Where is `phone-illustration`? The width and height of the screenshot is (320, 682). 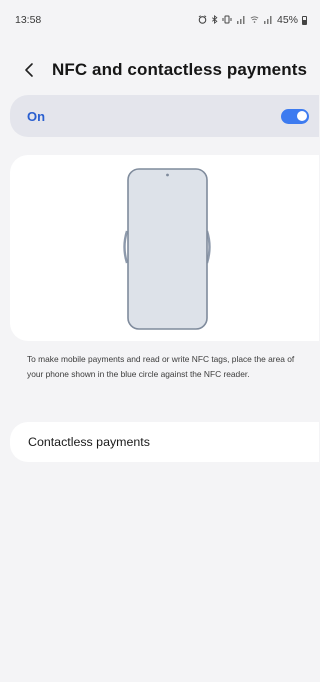
phone-illustration is located at coordinates (167, 249).